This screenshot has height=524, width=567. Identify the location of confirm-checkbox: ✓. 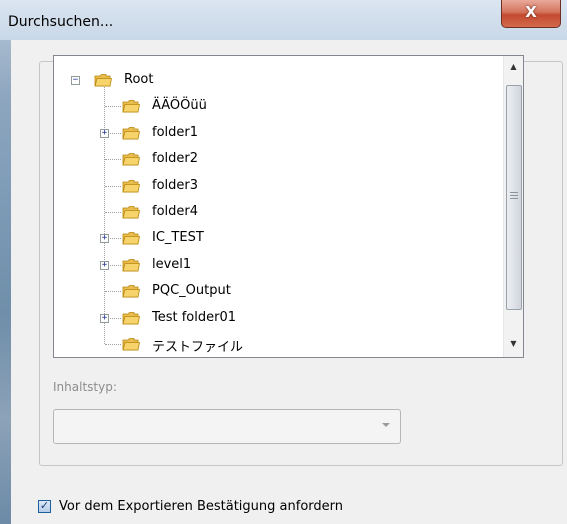
(44, 506).